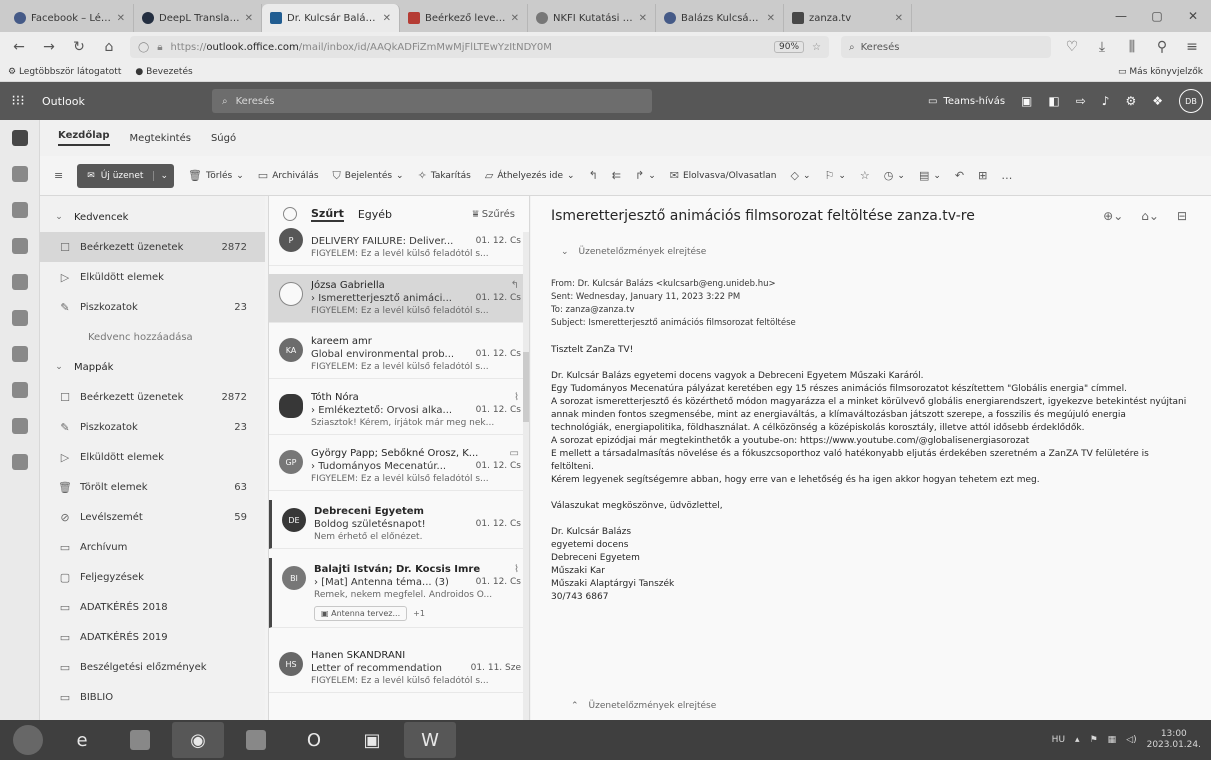 The height and width of the screenshot is (760, 1211). What do you see at coordinates (848, 18) in the screenshot?
I see `browser-tab-zanza: zanza.tv ✕` at bounding box center [848, 18].